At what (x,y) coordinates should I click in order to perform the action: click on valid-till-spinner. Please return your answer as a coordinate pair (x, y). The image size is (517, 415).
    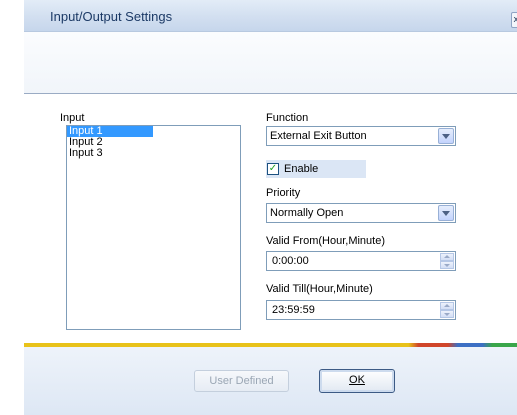
    Looking at the image, I should click on (447, 310).